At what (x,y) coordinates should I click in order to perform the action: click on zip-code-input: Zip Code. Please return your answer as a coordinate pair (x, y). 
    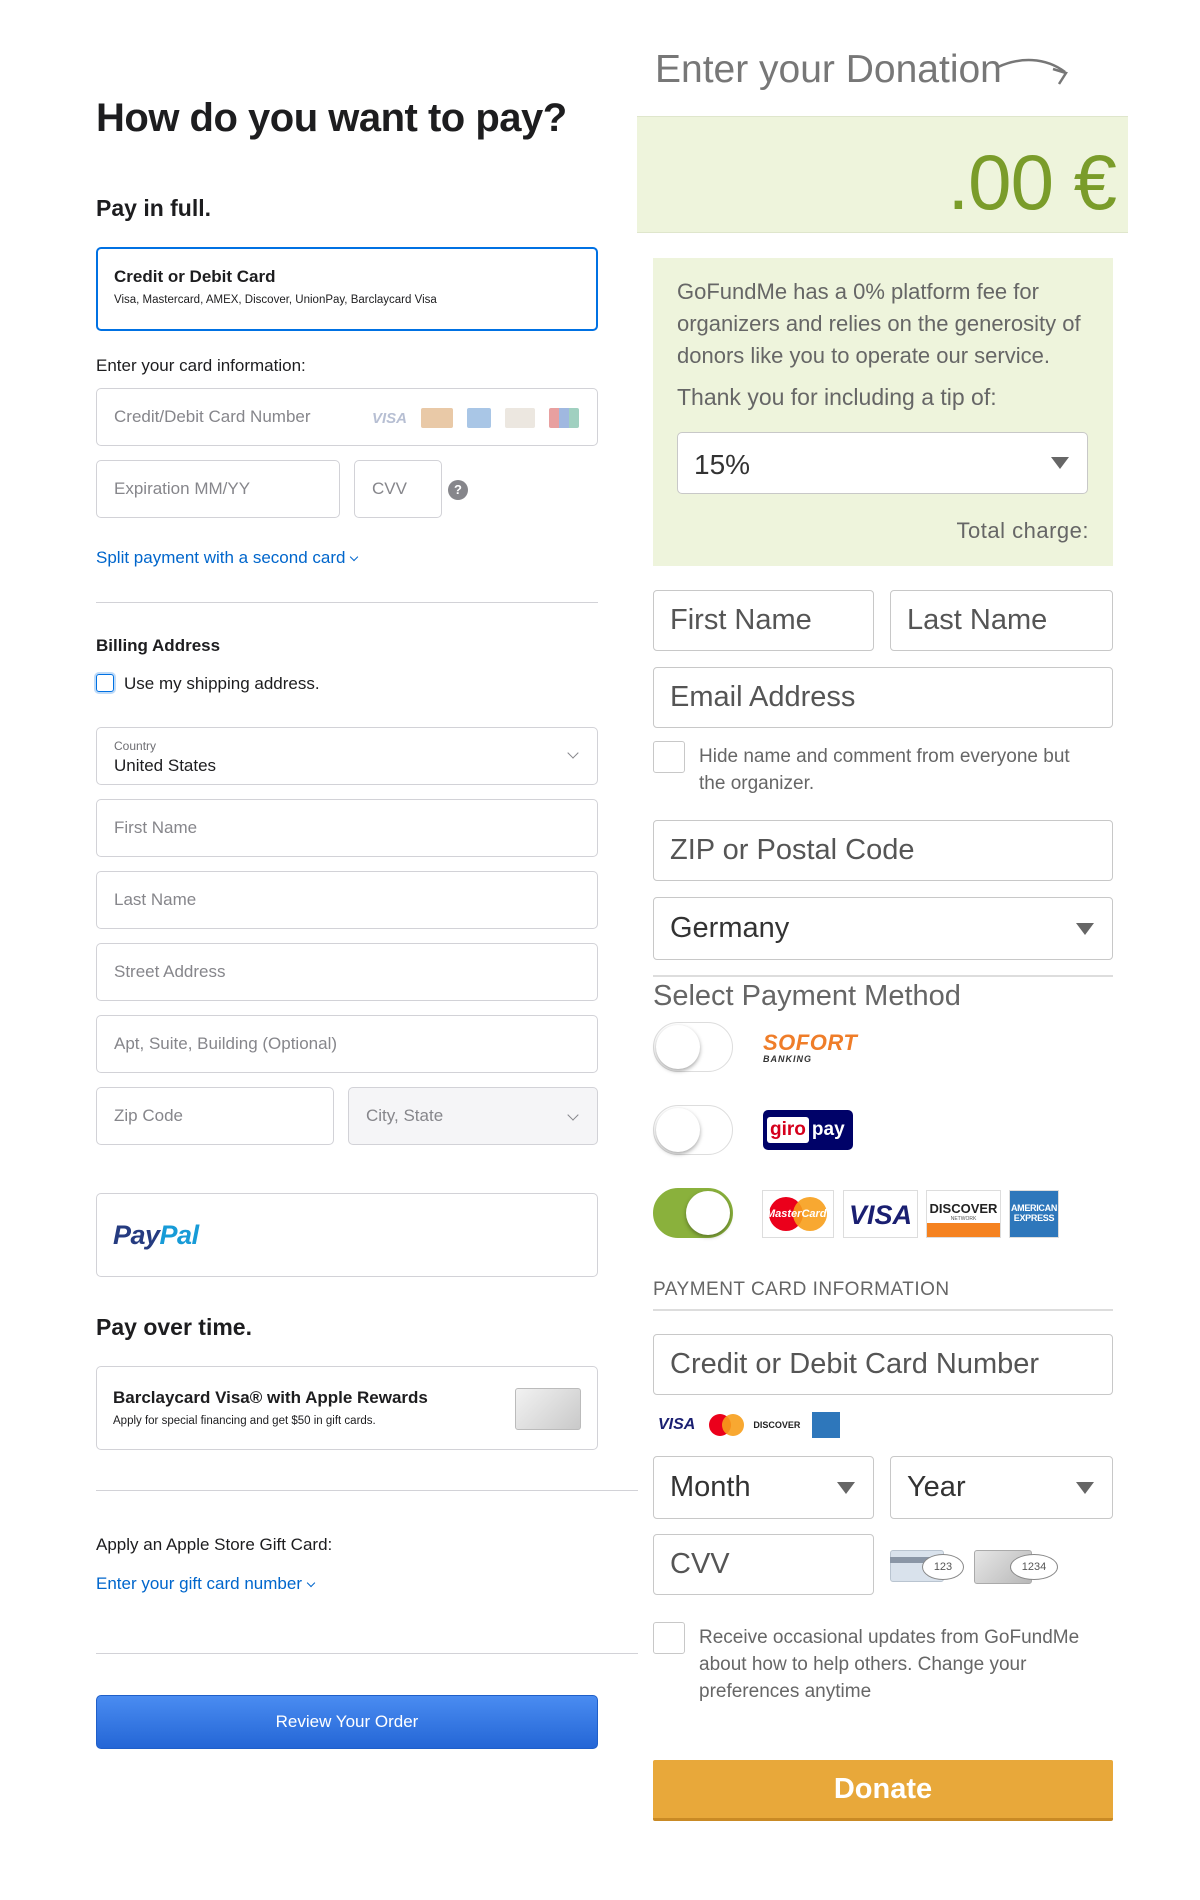
    Looking at the image, I should click on (215, 1116).